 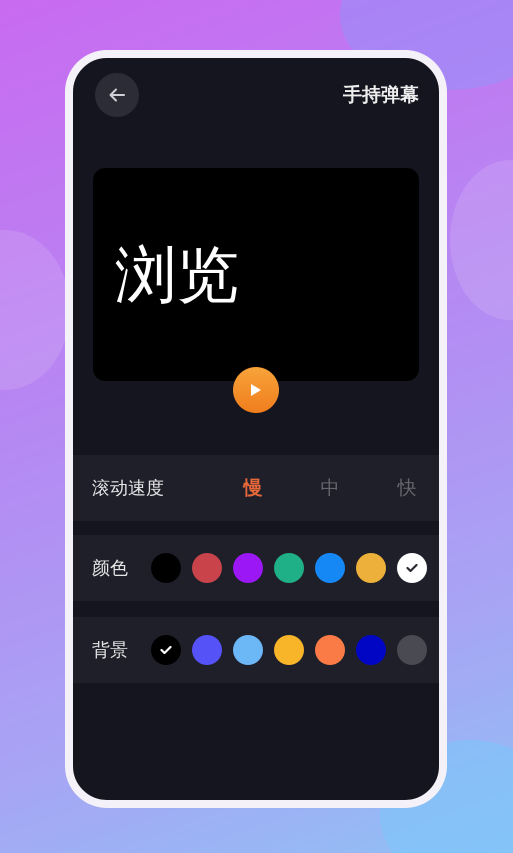 I want to click on page-title: 手持弹幕, so click(x=381, y=95).